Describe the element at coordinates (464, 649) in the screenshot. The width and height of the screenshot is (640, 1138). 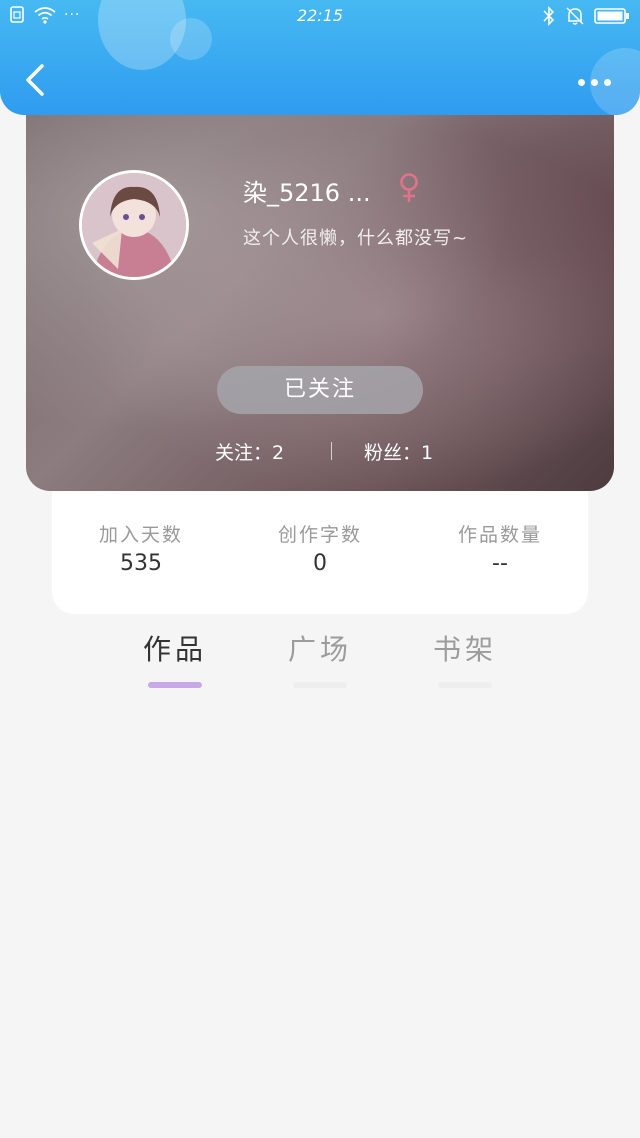
I see `tab-label: 书架` at that location.